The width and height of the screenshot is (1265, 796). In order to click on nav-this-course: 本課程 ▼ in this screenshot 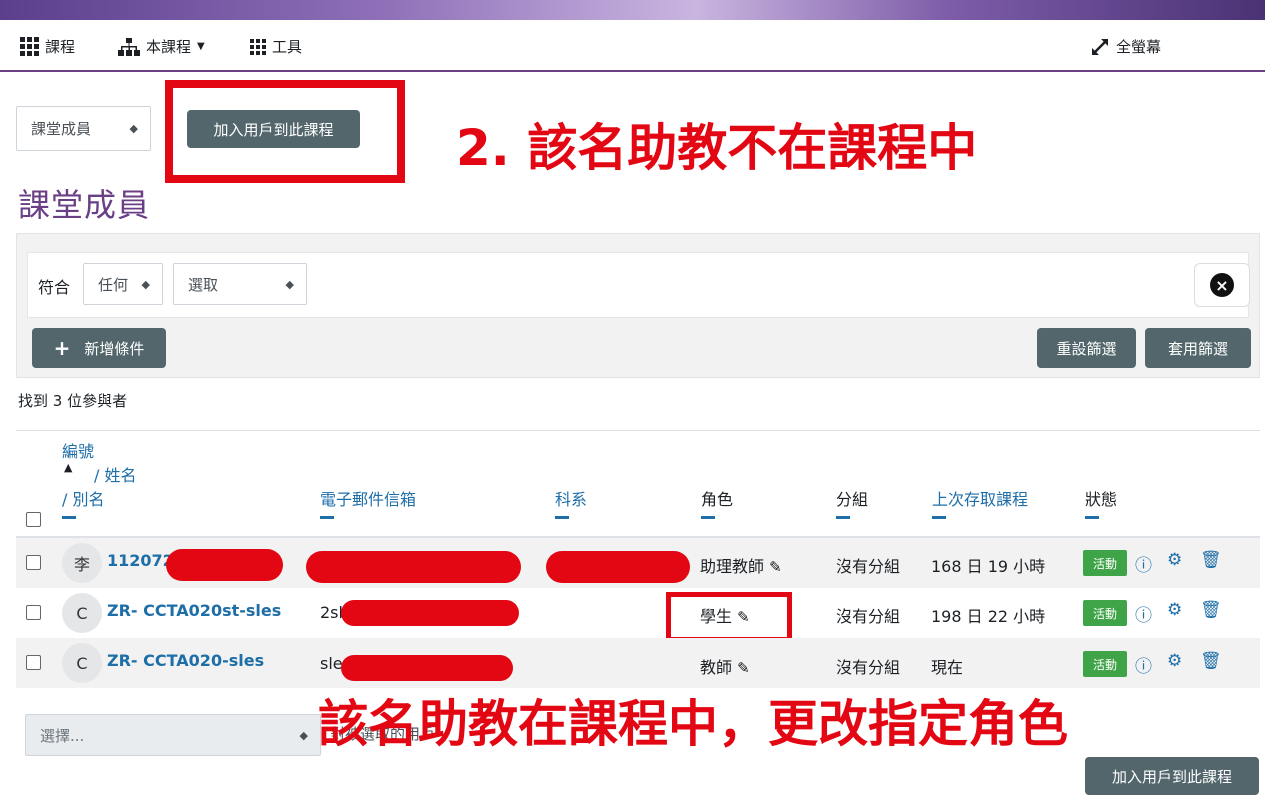, I will do `click(161, 46)`.